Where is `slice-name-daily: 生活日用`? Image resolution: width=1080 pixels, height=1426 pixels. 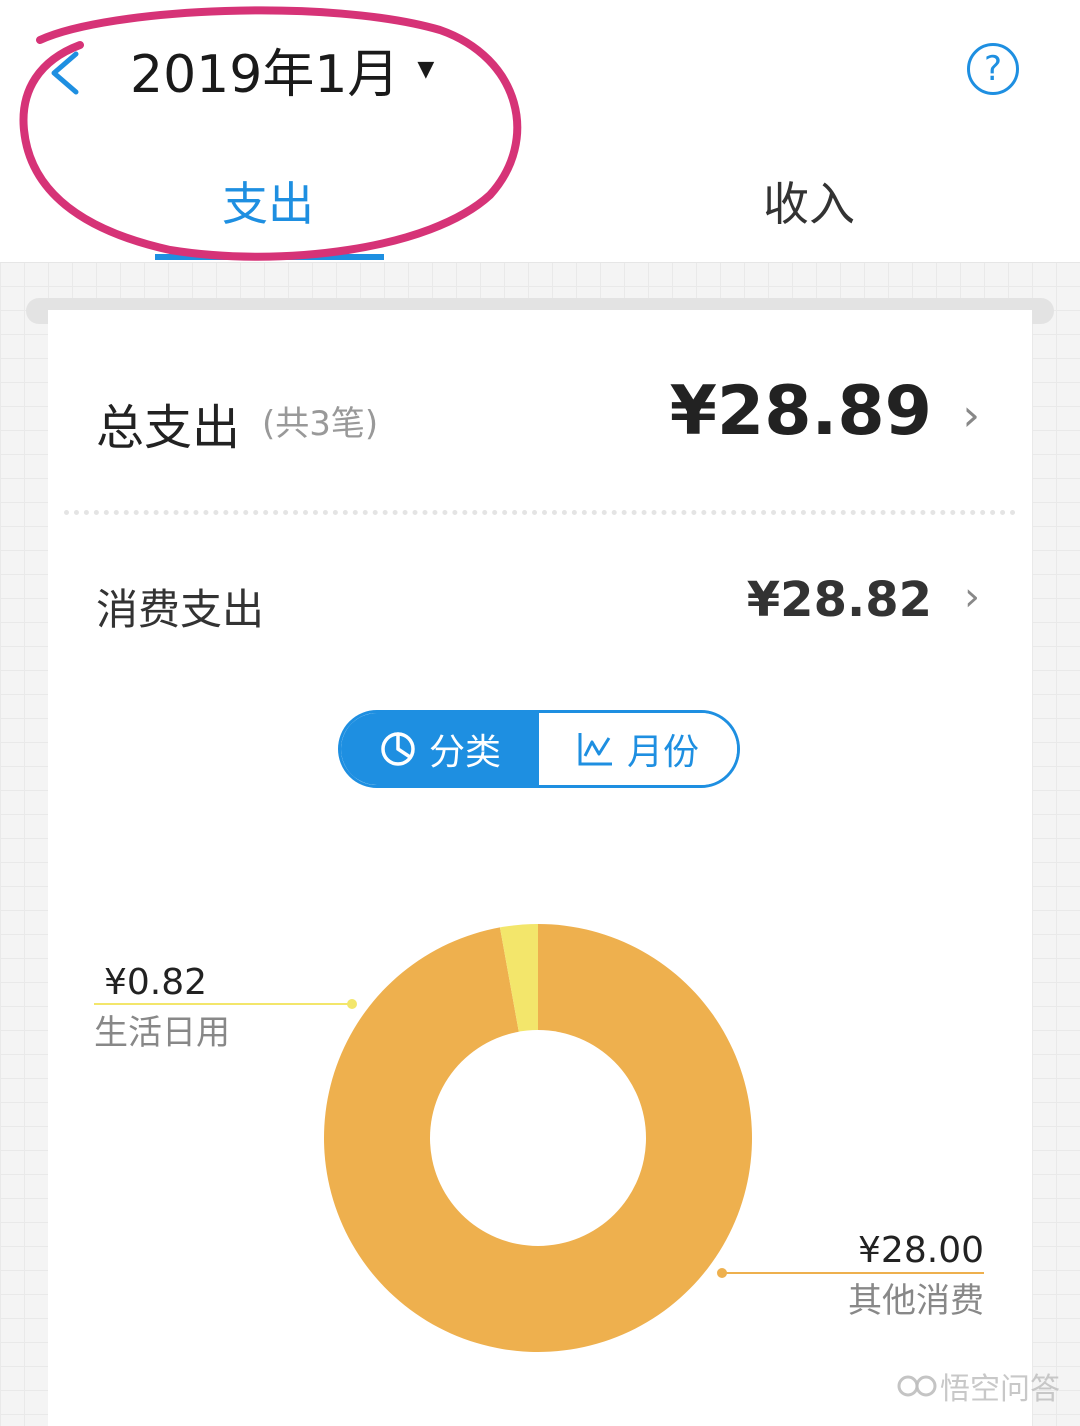 slice-name-daily: 生活日用 is located at coordinates (162, 1033).